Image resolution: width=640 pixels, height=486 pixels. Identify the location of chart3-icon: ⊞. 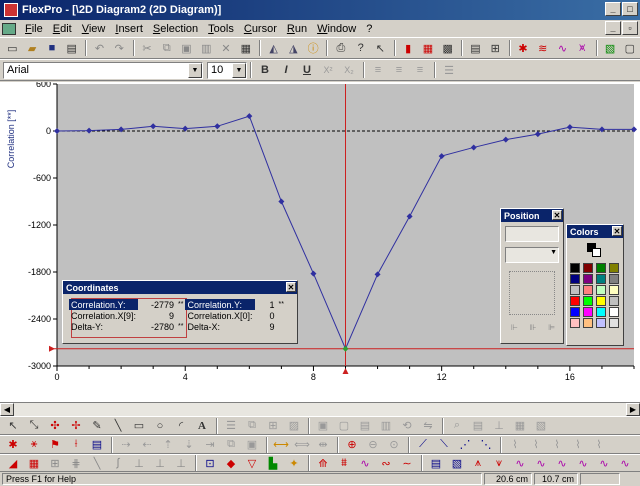
(55, 463).